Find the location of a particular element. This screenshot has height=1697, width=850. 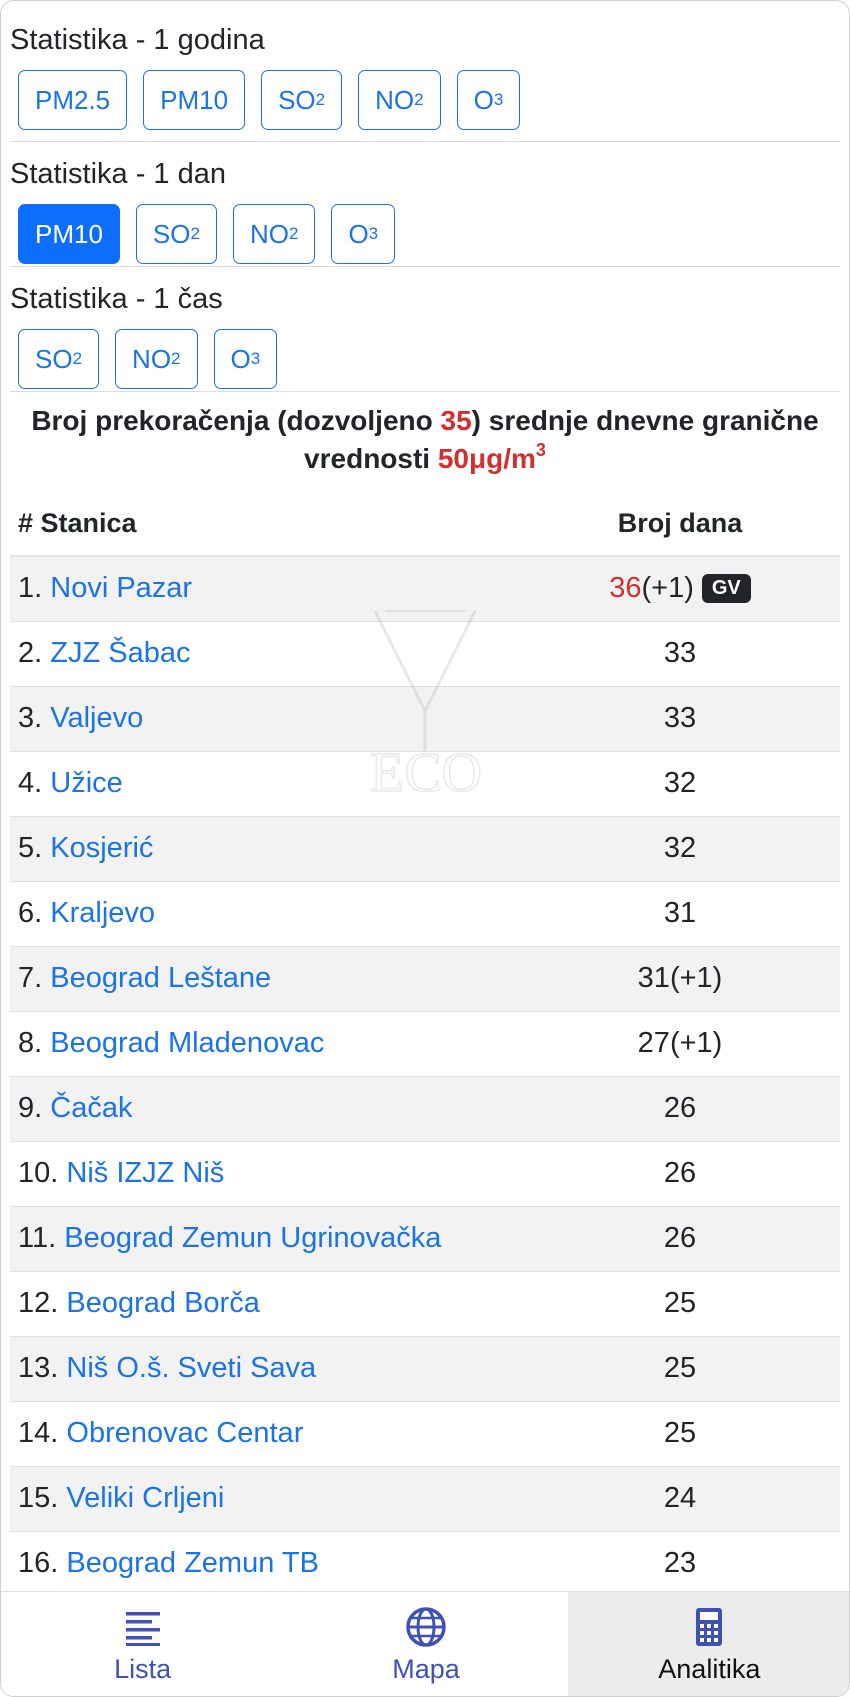

table-row: 5. Kosjerić 32 is located at coordinates (425, 849).